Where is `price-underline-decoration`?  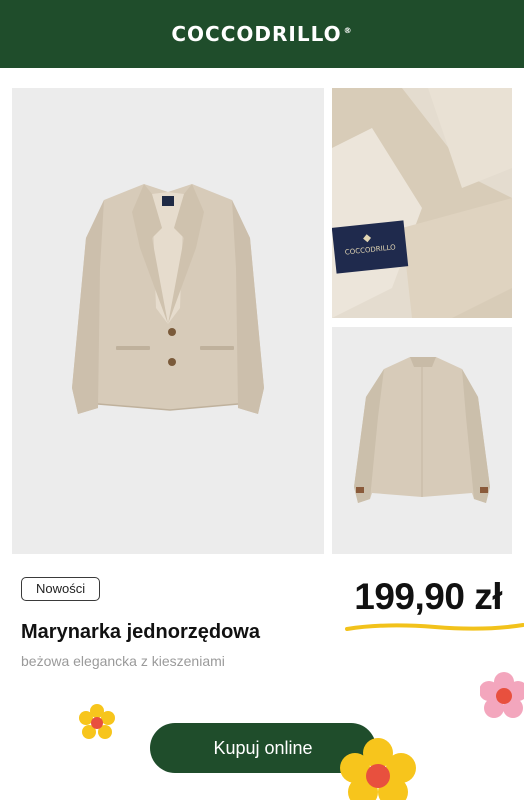
price-underline-decoration is located at coordinates (434, 627).